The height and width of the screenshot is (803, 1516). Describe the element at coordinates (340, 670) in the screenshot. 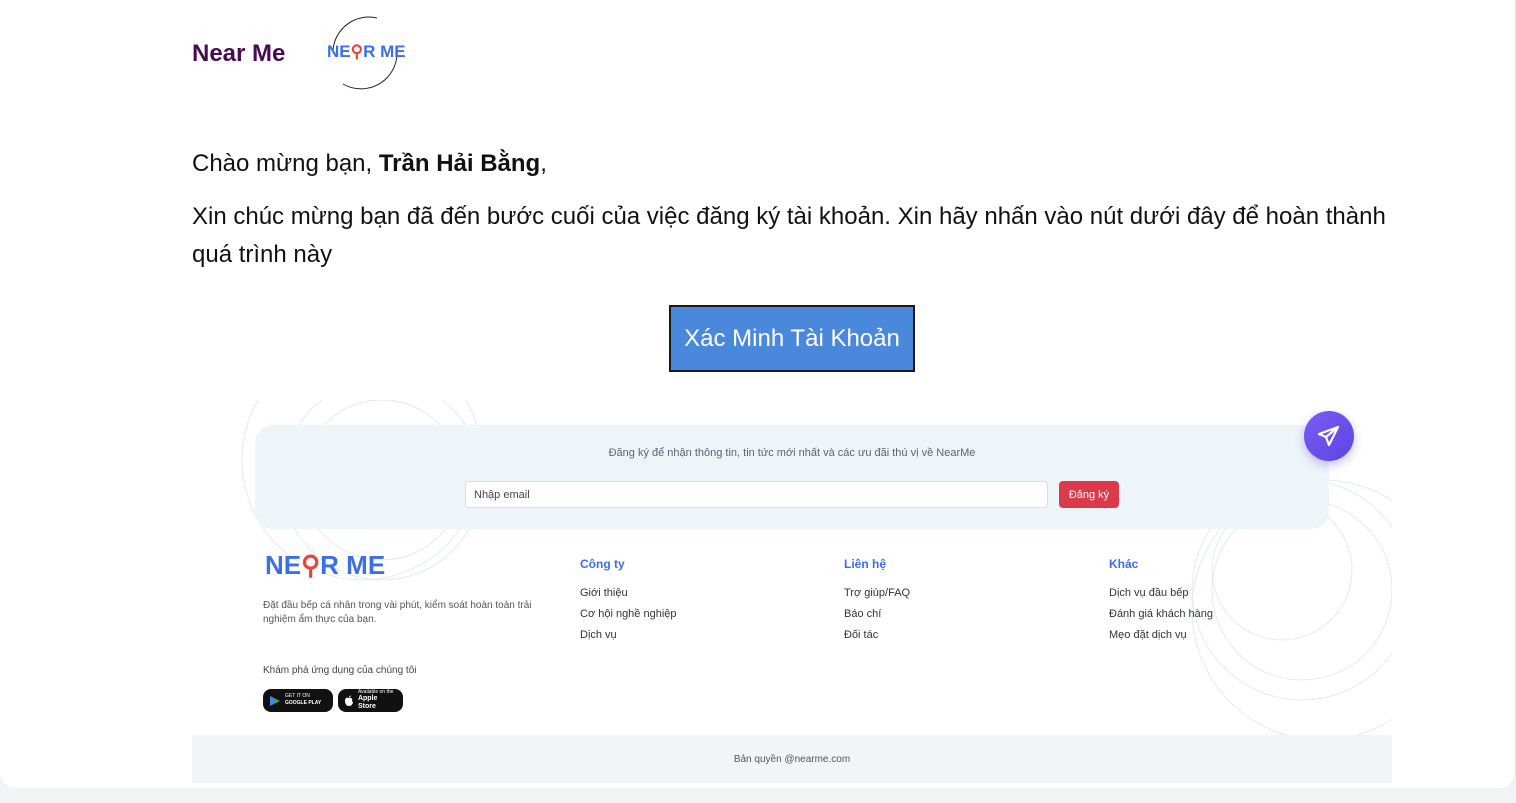

I see `app-heading: Khám phá ứng dụng của chúng tôi` at that location.